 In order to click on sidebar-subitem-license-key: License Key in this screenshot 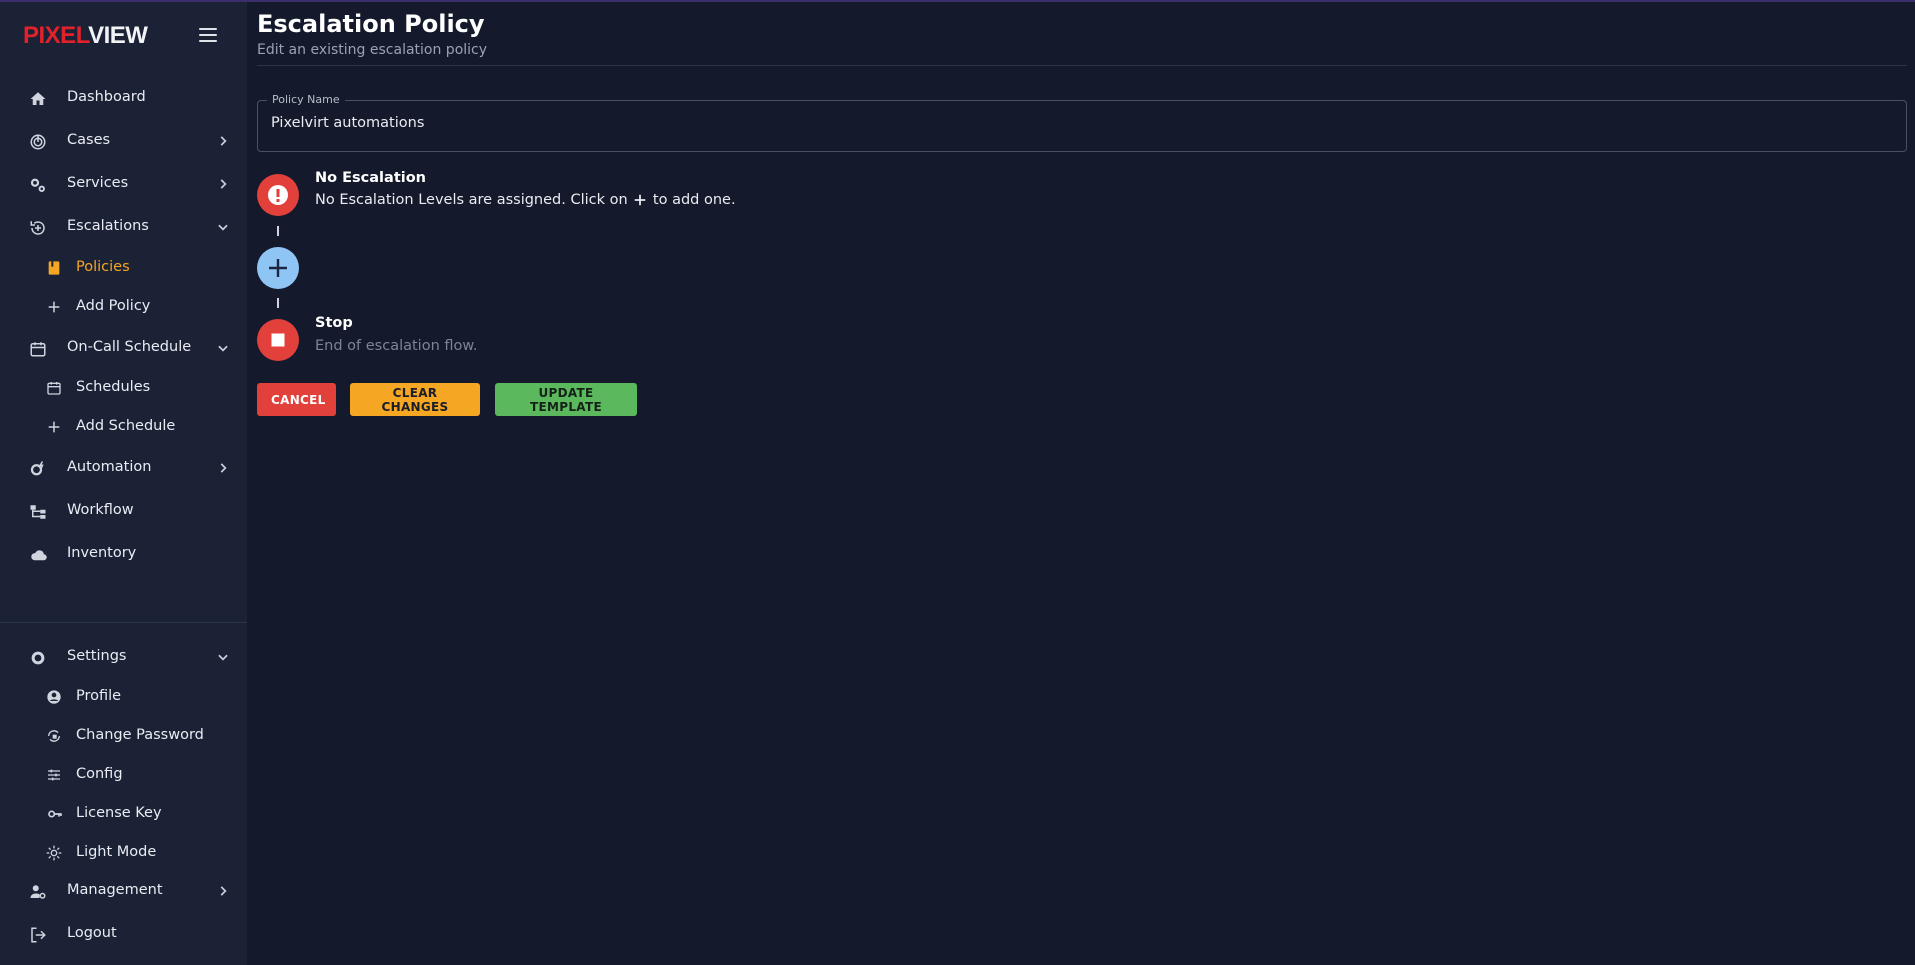, I will do `click(123, 814)`.